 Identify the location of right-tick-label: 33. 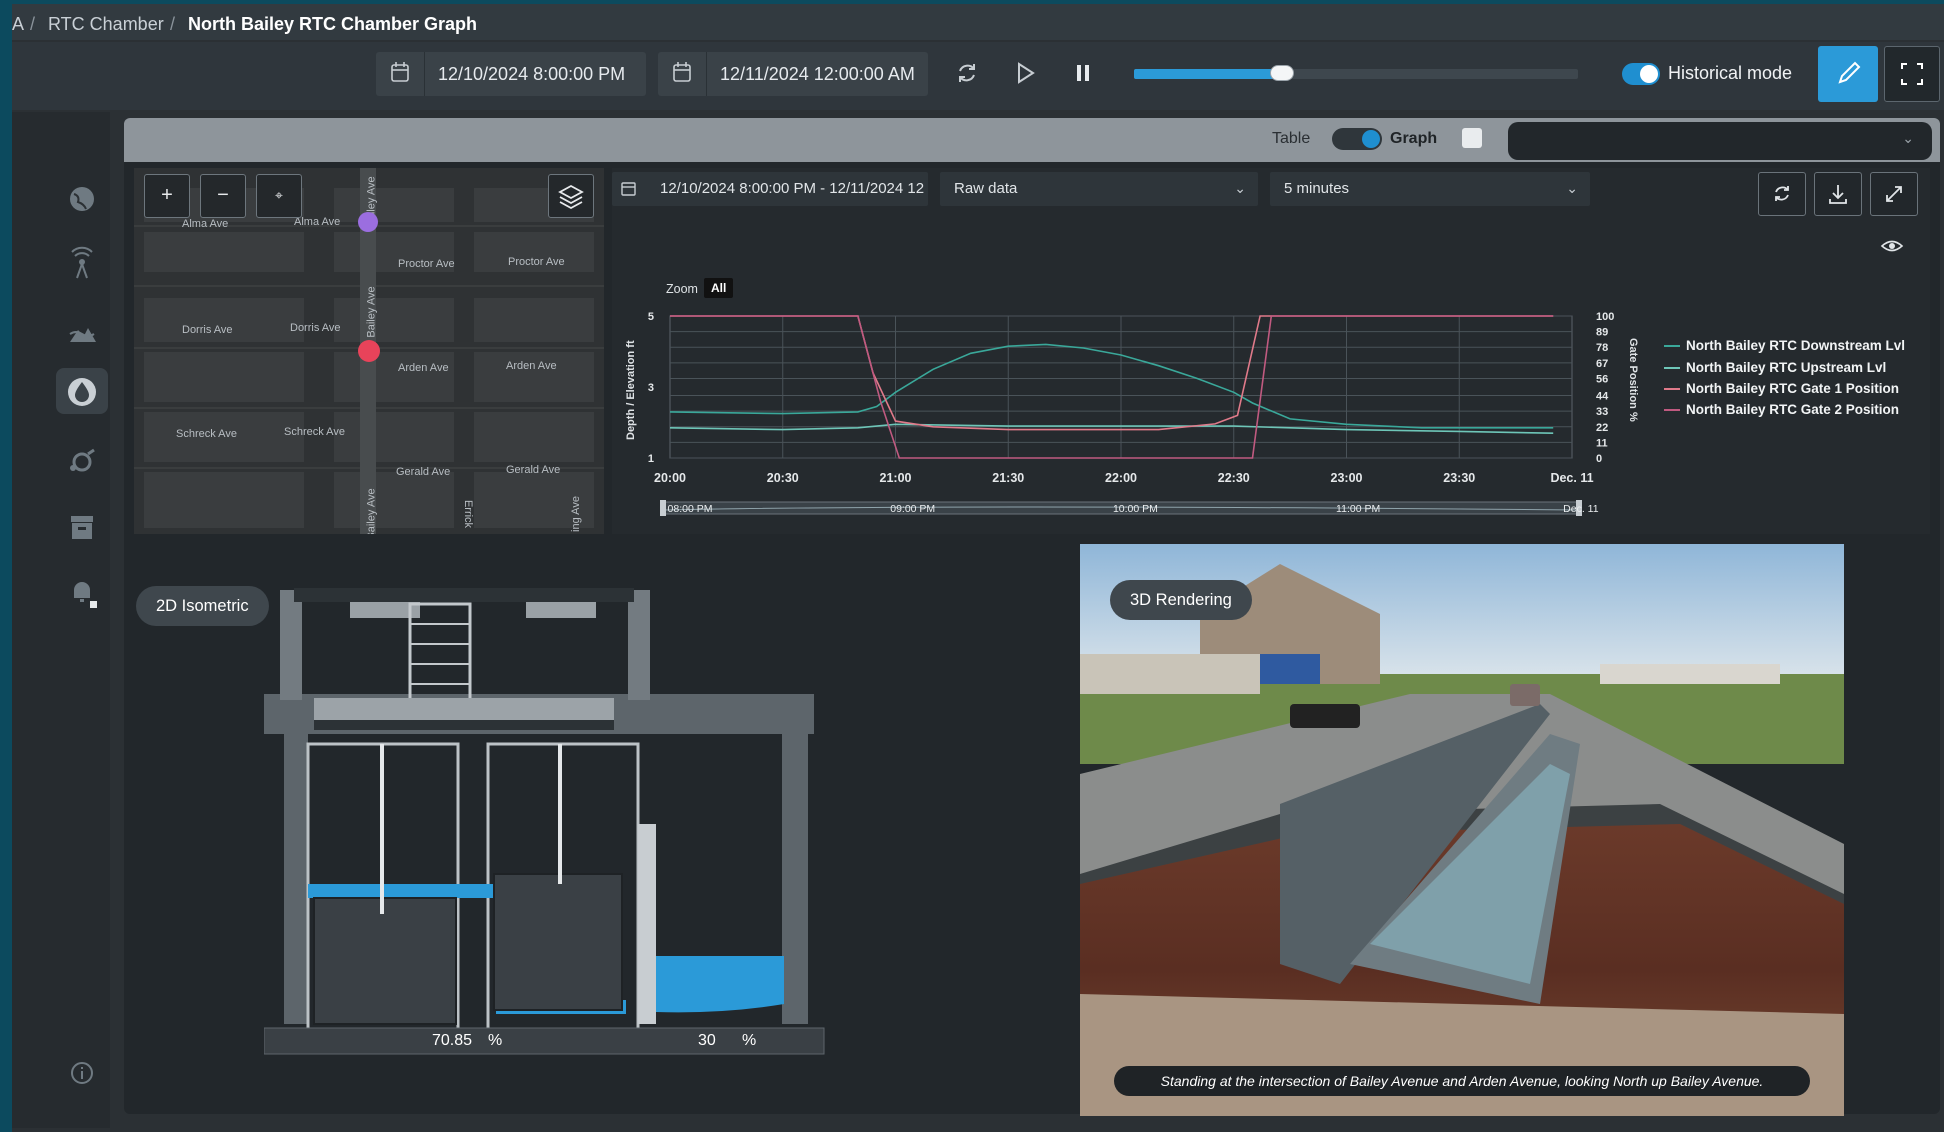
(1602, 412).